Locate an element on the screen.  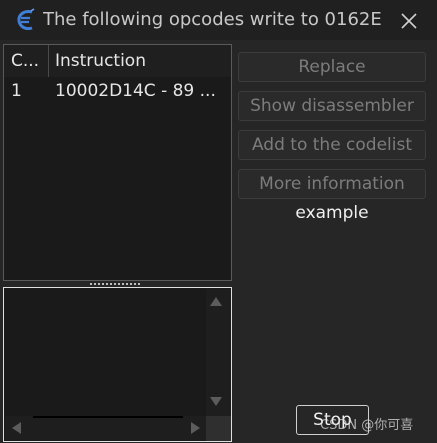
replace-button: Replace is located at coordinates (332, 67).